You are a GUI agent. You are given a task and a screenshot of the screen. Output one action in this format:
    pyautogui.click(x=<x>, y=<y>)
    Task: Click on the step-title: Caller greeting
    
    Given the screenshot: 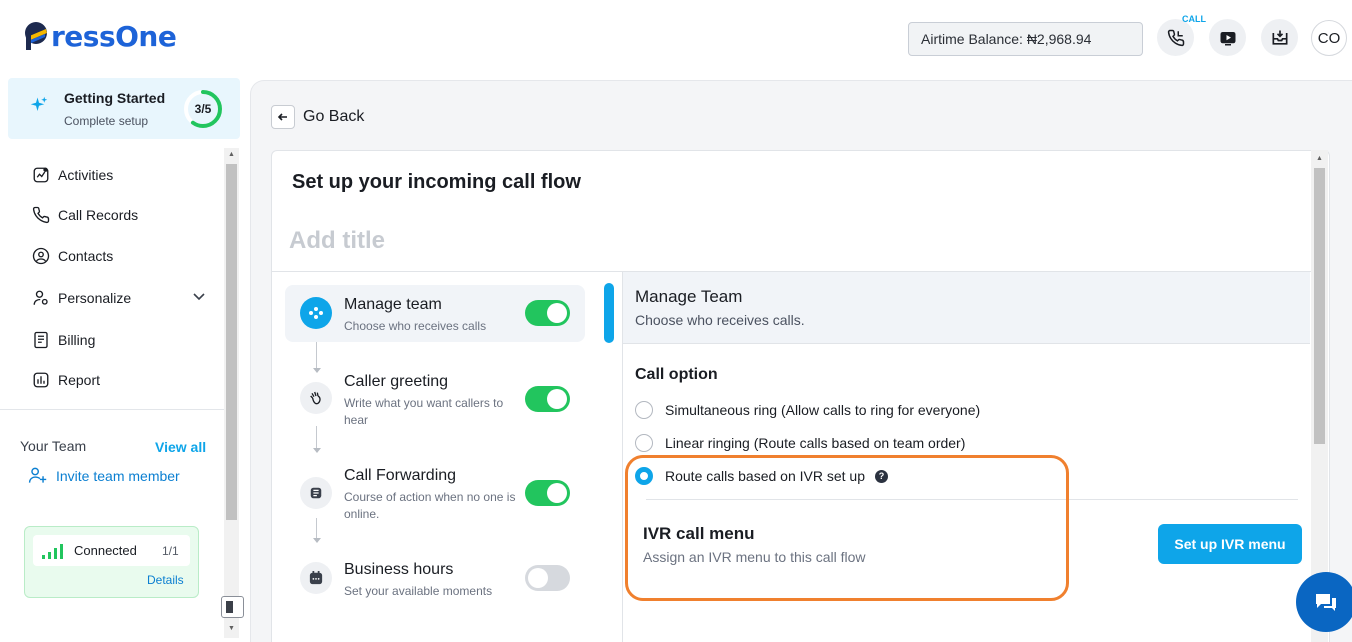 What is the action you would take?
    pyautogui.click(x=396, y=381)
    